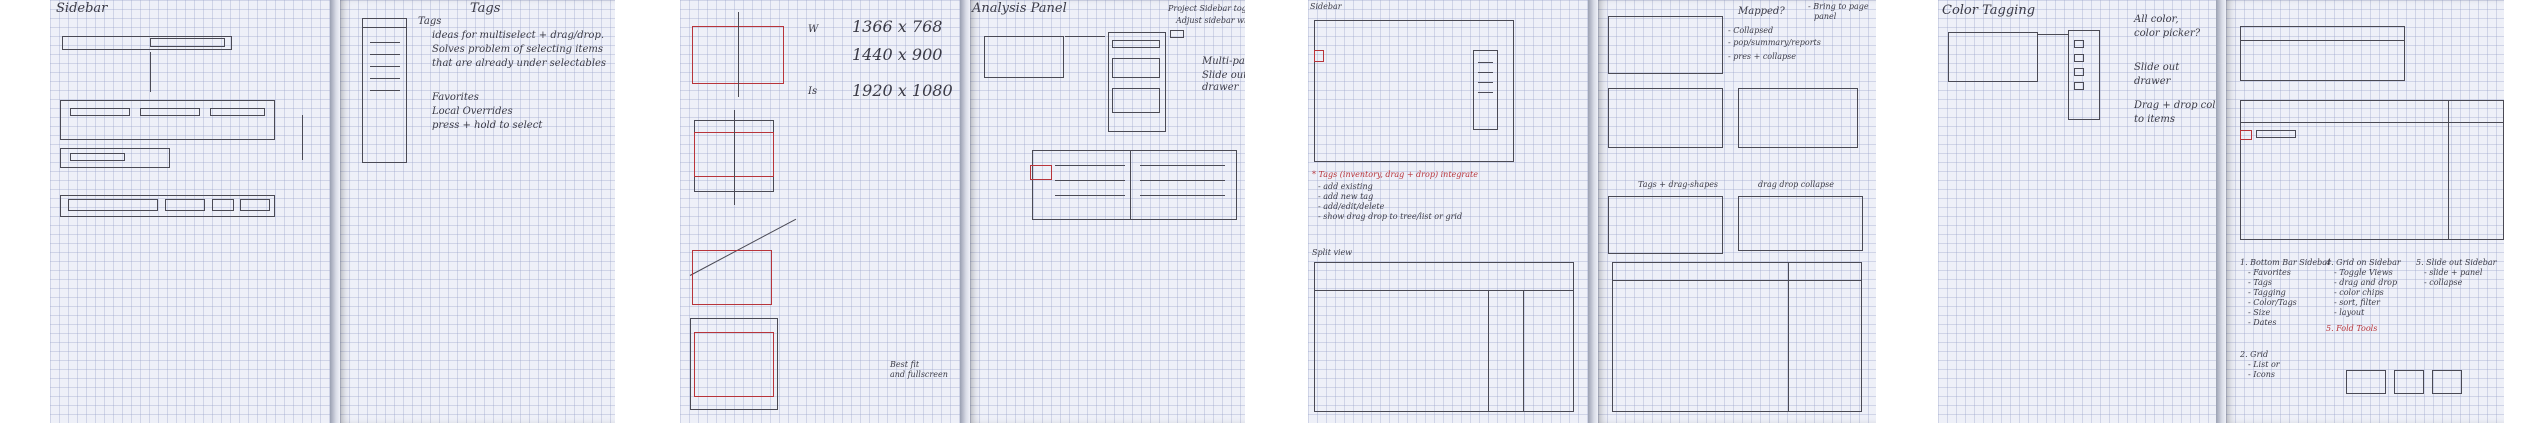 The height and width of the screenshot is (423, 2544). I want to click on mapped-title: Mapped?, so click(1761, 11).